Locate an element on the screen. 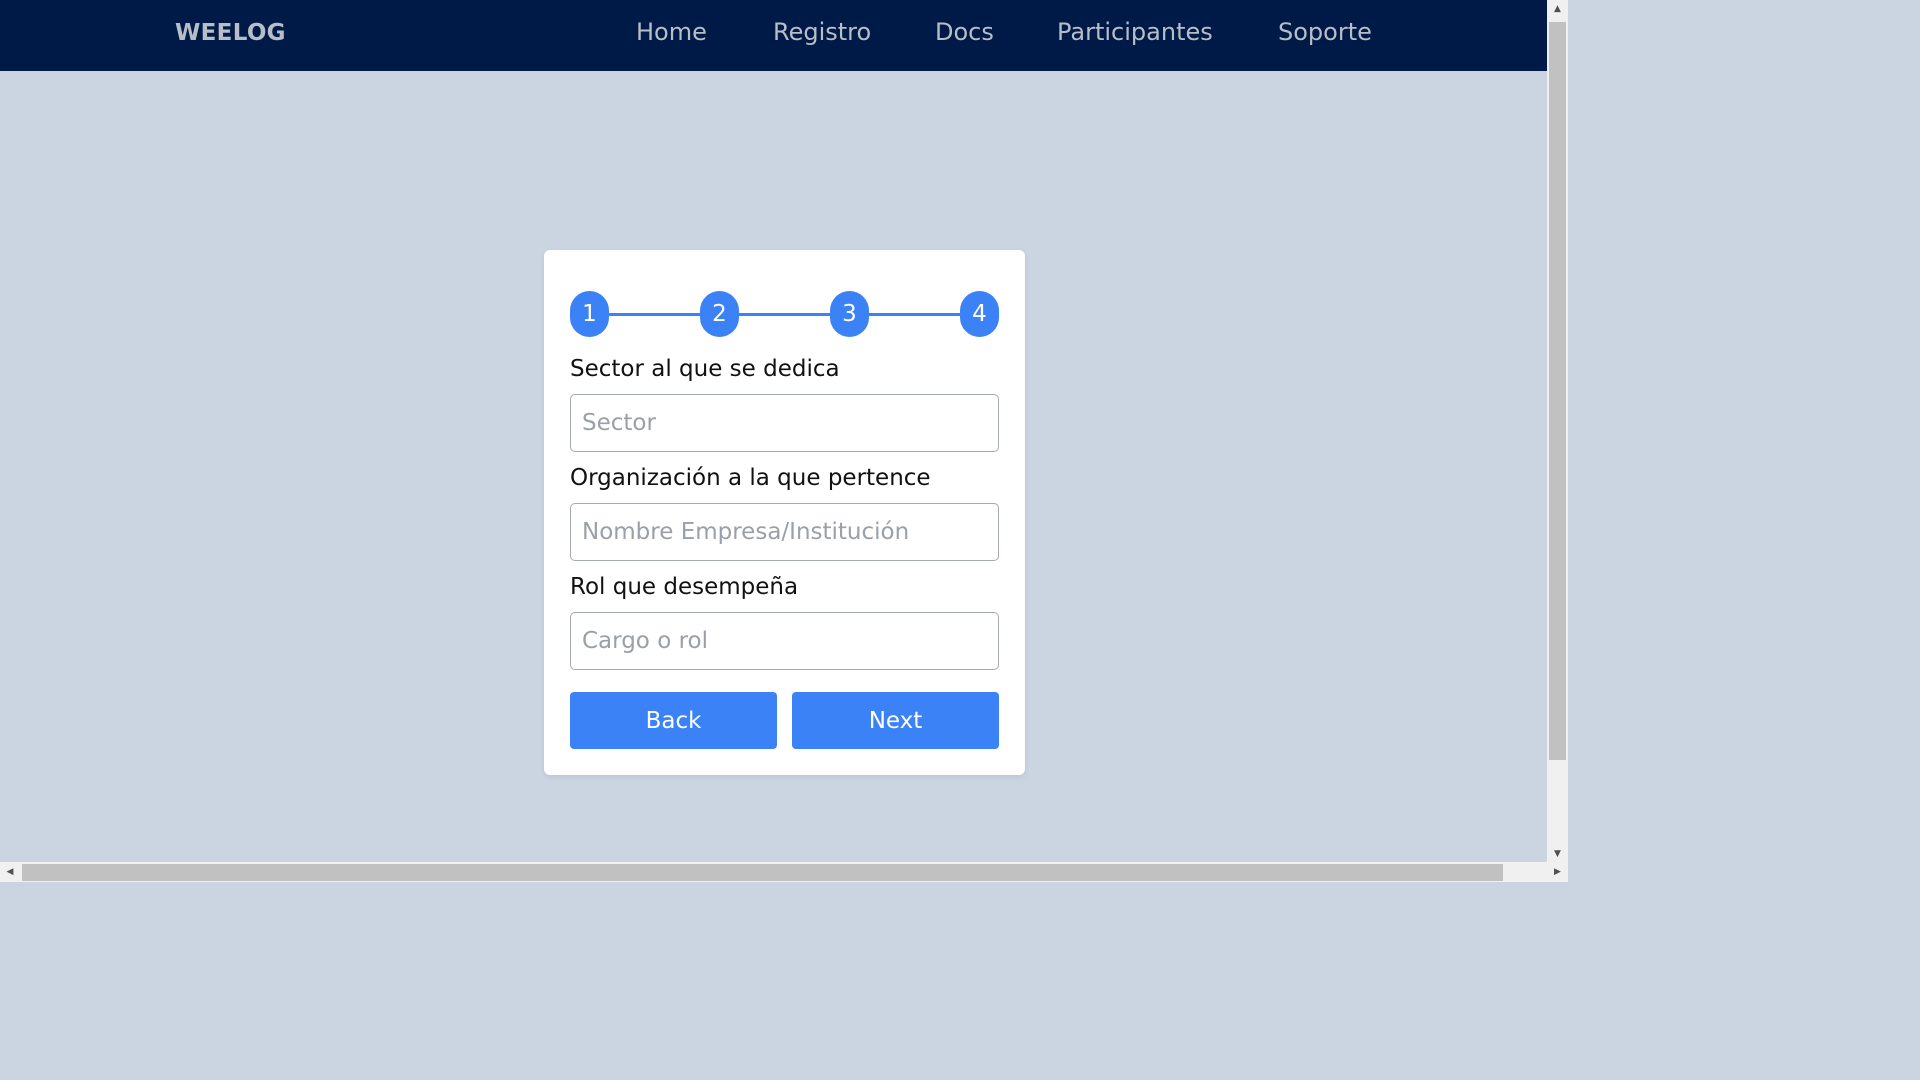 This screenshot has width=1920, height=1080. sector-label: Sector al que se dedica is located at coordinates (705, 369).